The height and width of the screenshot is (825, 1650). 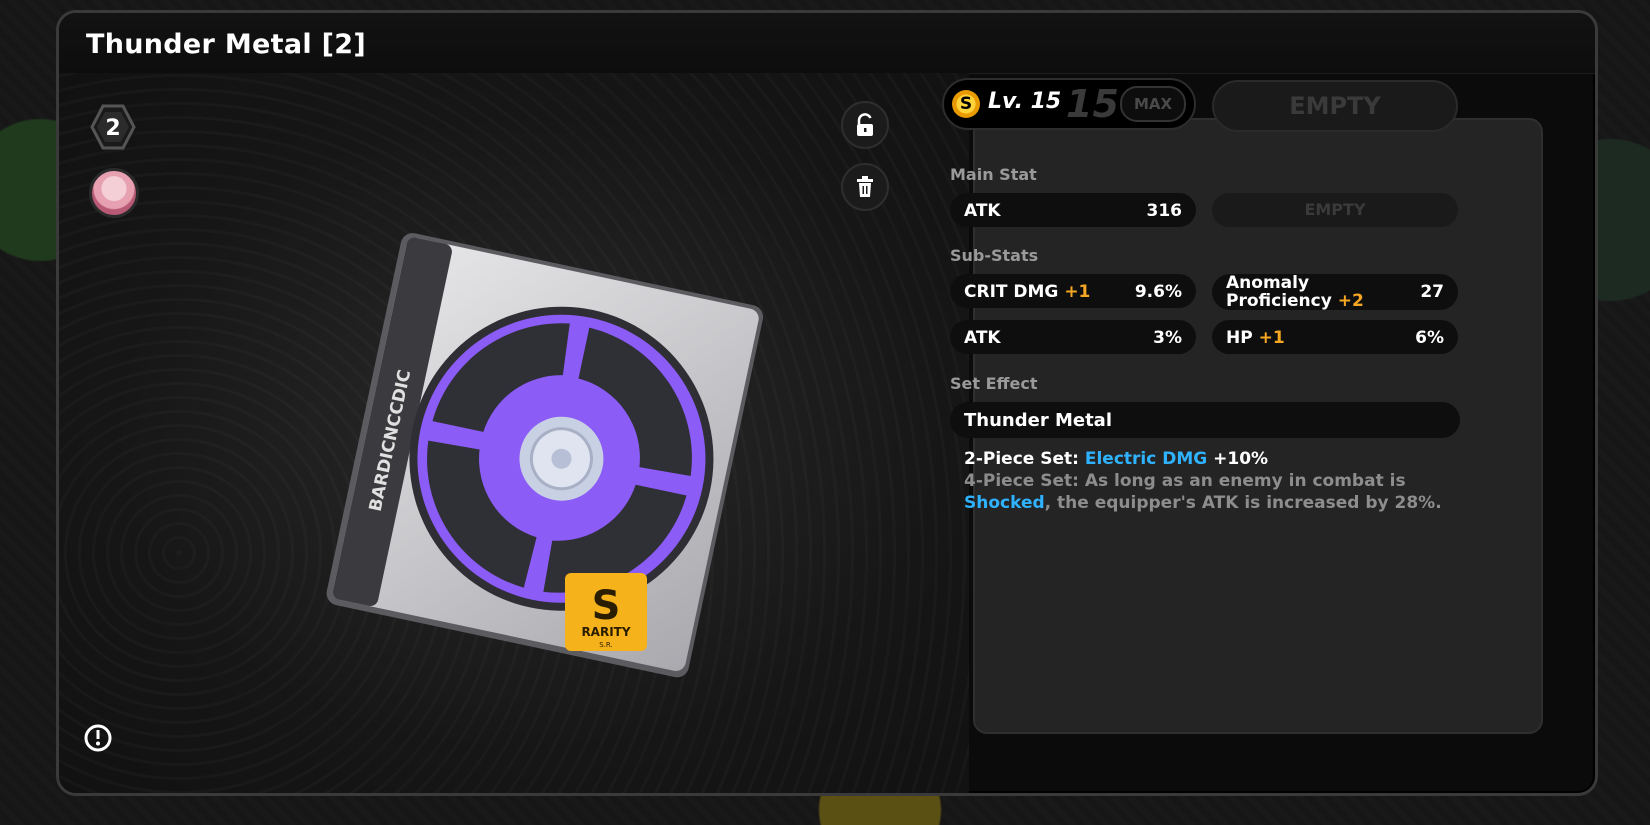 What do you see at coordinates (1011, 292) in the screenshot?
I see `sub-stat-name: CRIT DMG` at bounding box center [1011, 292].